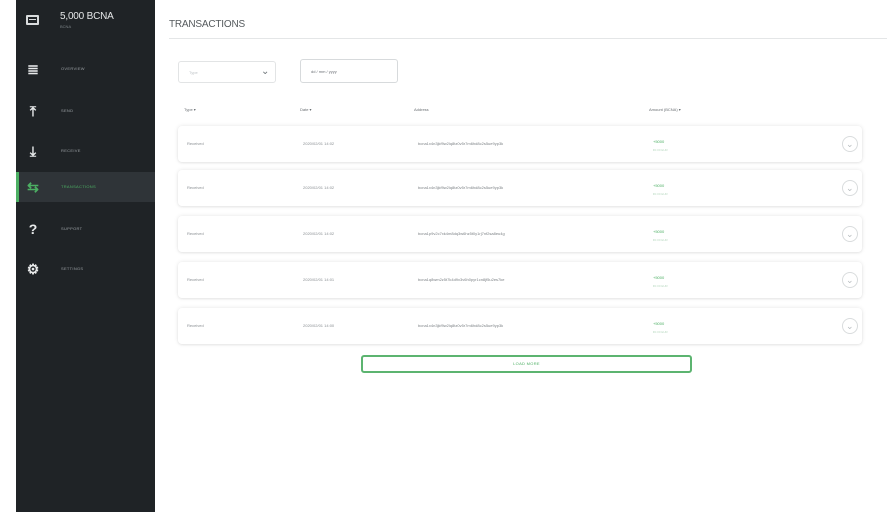  Describe the element at coordinates (207, 24) in the screenshot. I see `page-title: TRANSACTIONS` at that location.